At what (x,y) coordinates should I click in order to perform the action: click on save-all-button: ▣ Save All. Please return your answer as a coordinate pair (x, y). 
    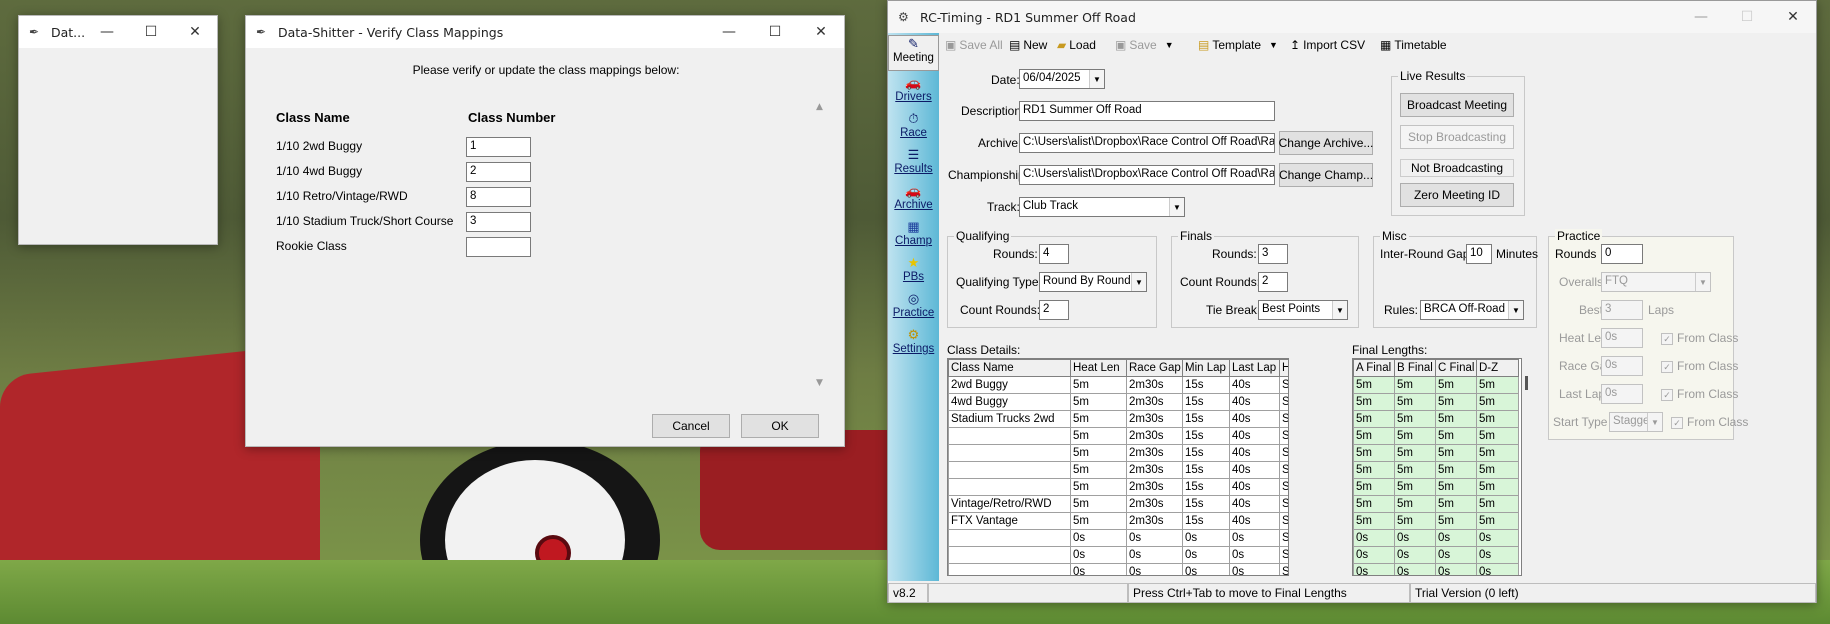
    Looking at the image, I should click on (974, 45).